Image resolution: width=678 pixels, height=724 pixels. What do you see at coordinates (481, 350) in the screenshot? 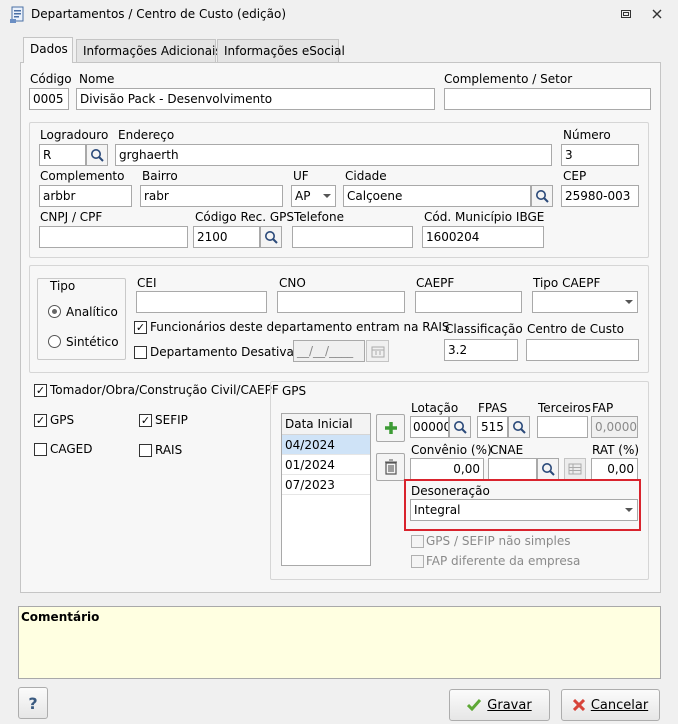
I see `classificacao-field: 3.2` at bounding box center [481, 350].